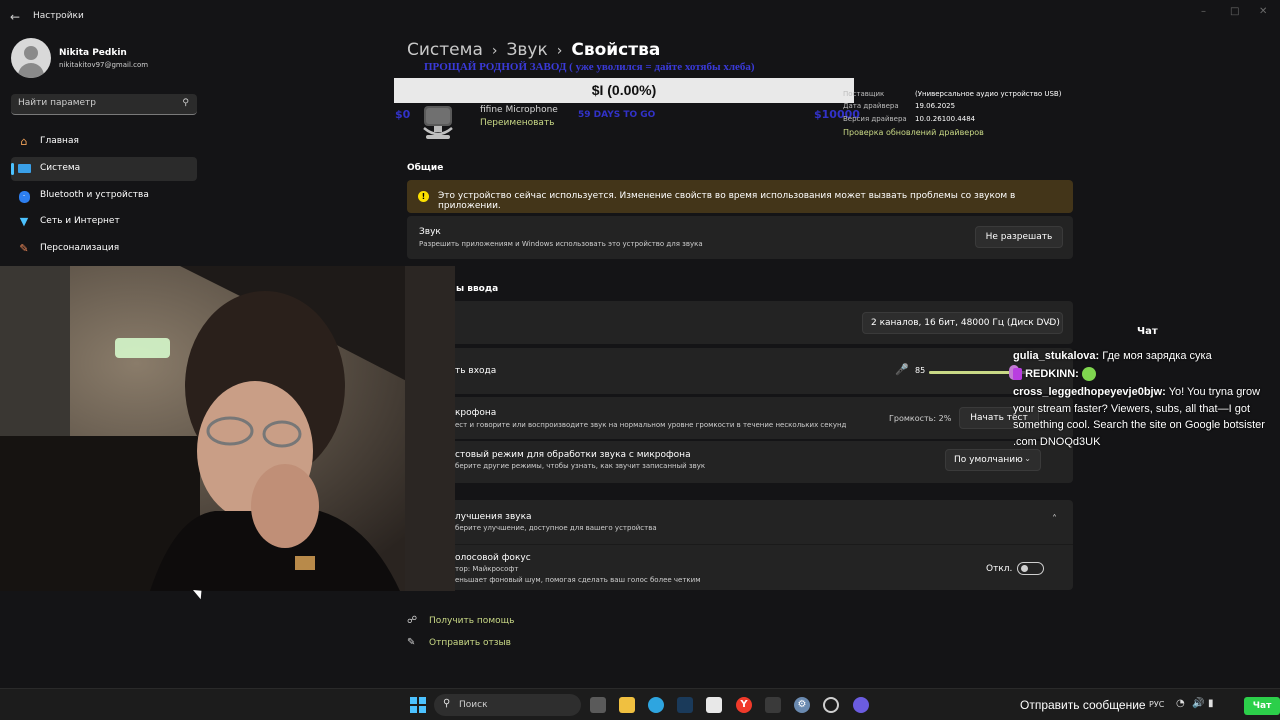  What do you see at coordinates (744, 705) in the screenshot?
I see `yandex-browser-icon: Y` at bounding box center [744, 705].